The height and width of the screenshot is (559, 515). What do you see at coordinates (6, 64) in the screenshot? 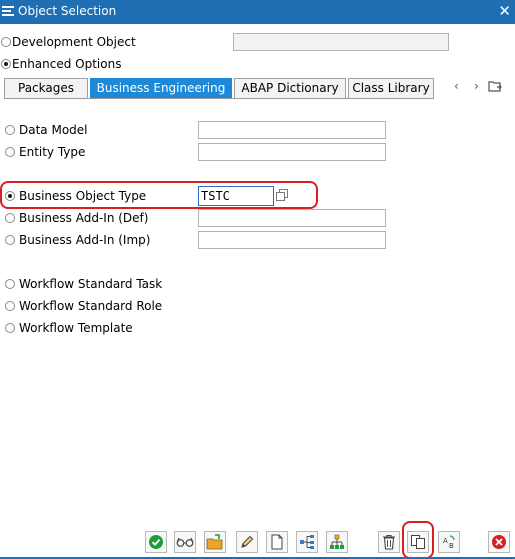
I see `radio-enhanced-options` at bounding box center [6, 64].